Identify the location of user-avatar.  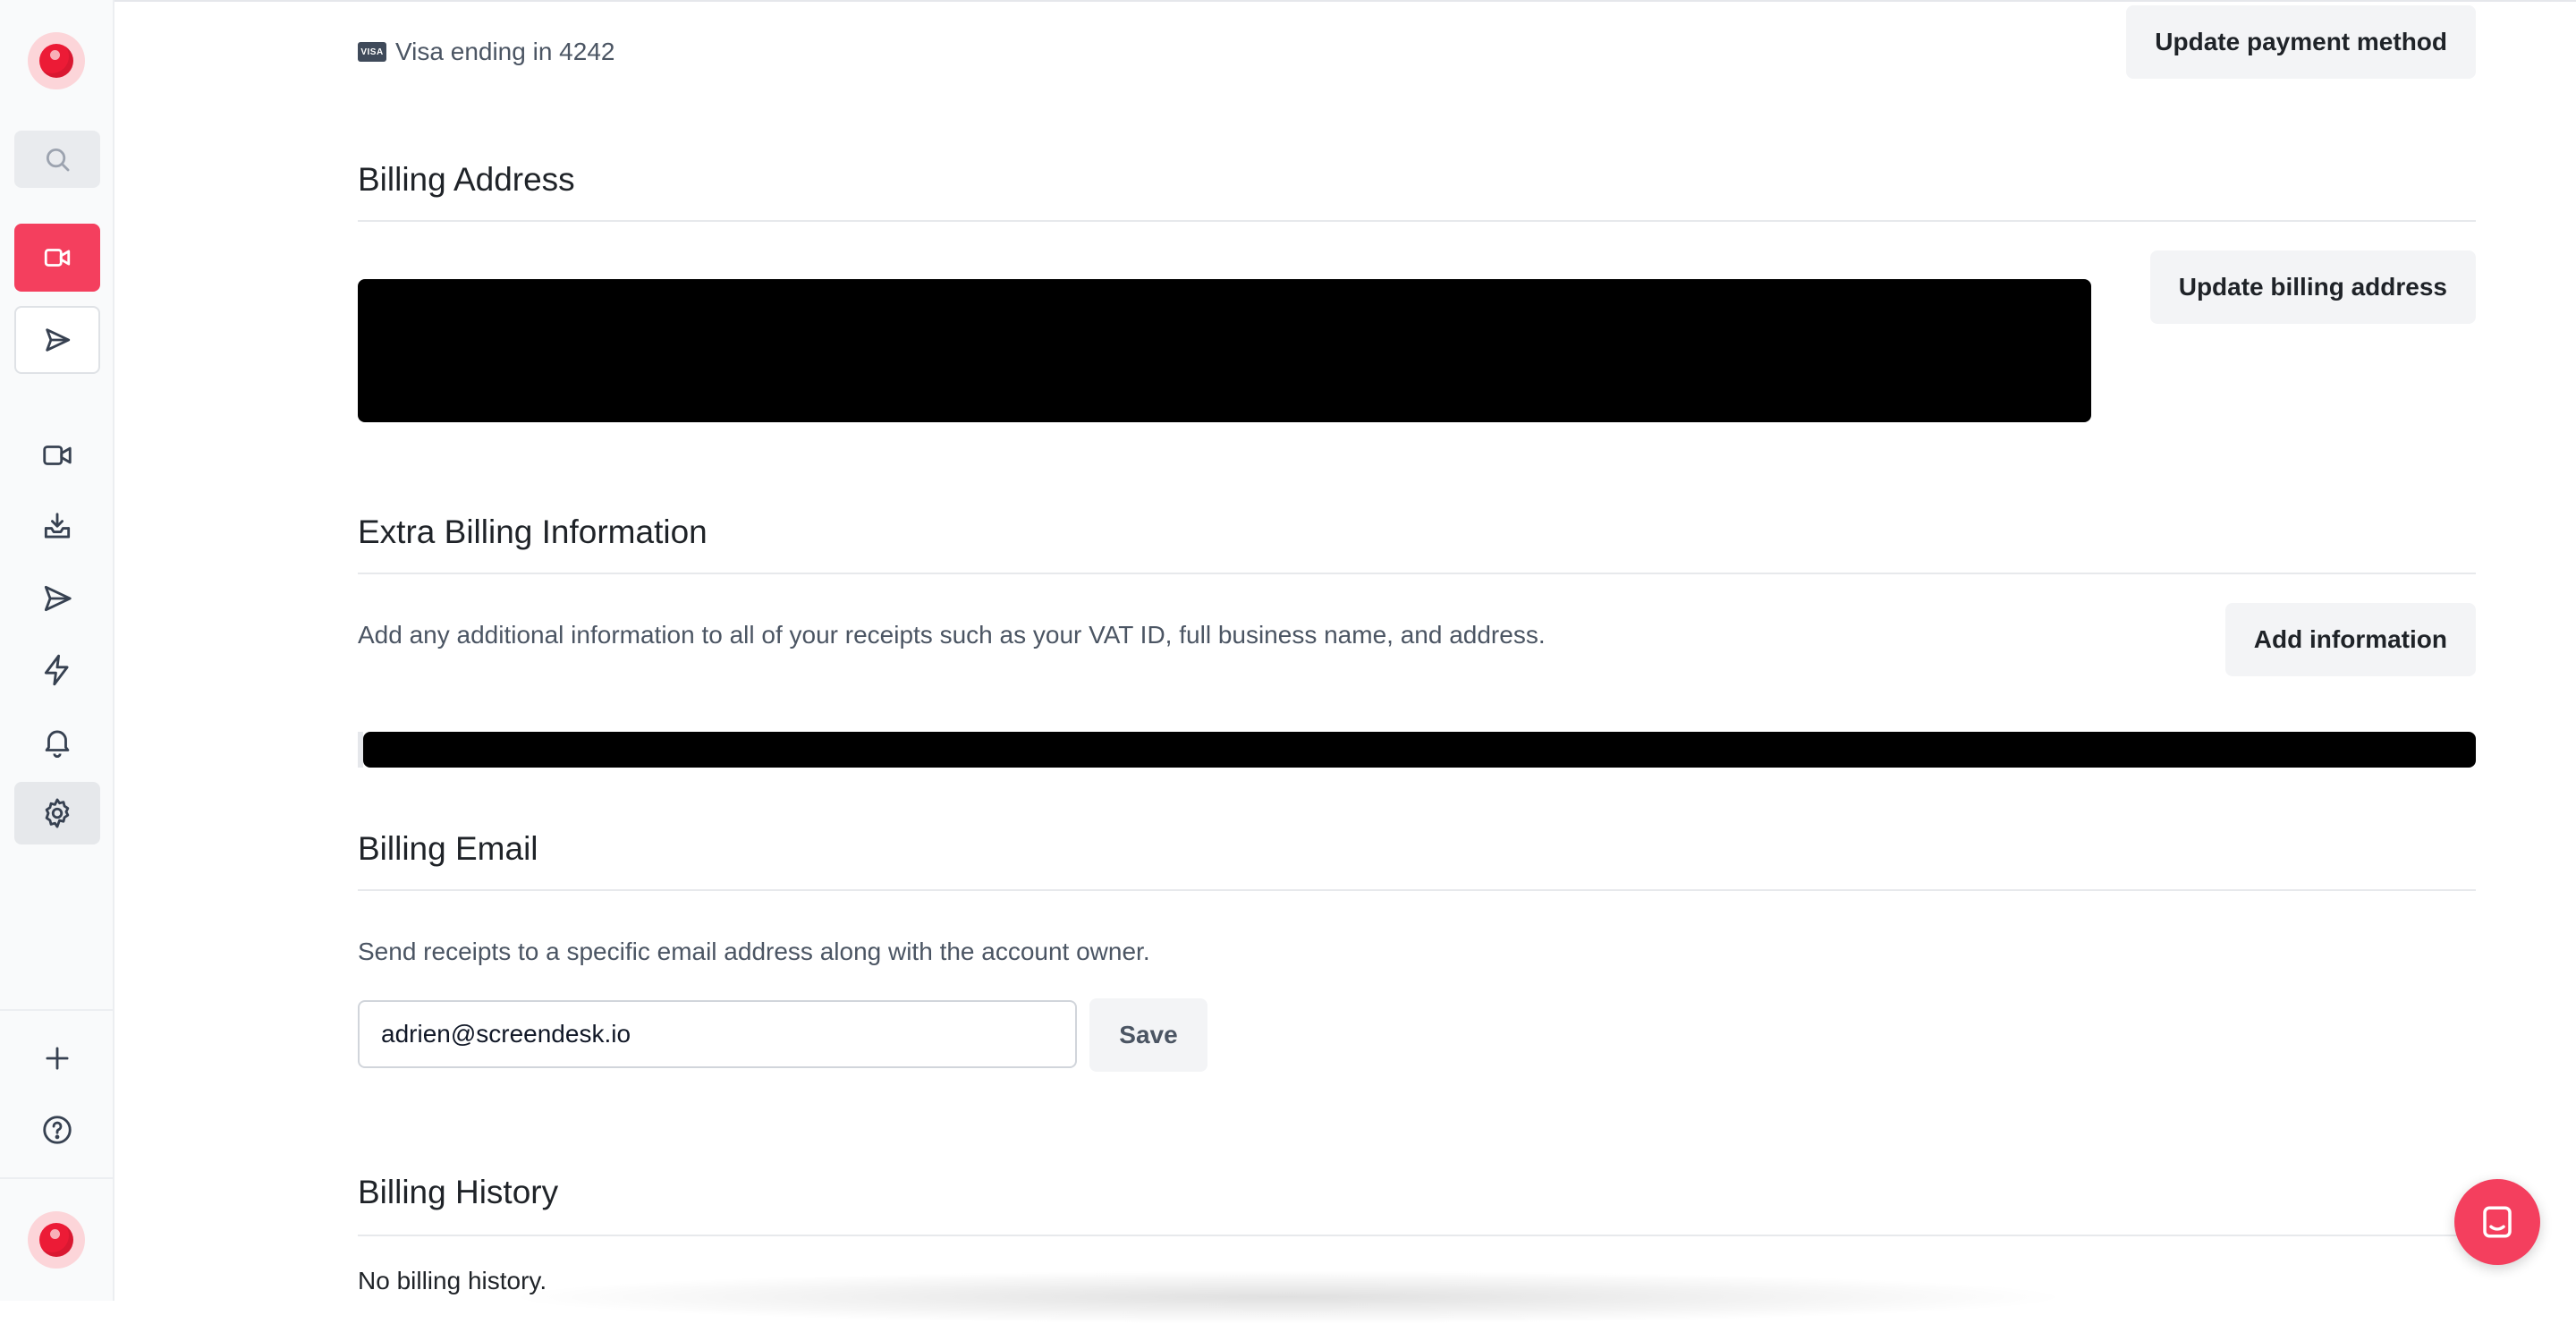
(56, 1240).